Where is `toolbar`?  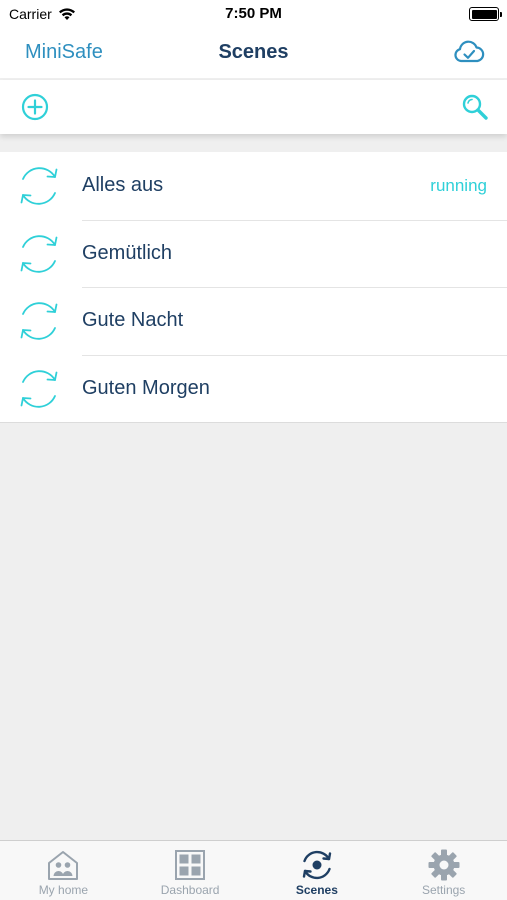 toolbar is located at coordinates (253, 107).